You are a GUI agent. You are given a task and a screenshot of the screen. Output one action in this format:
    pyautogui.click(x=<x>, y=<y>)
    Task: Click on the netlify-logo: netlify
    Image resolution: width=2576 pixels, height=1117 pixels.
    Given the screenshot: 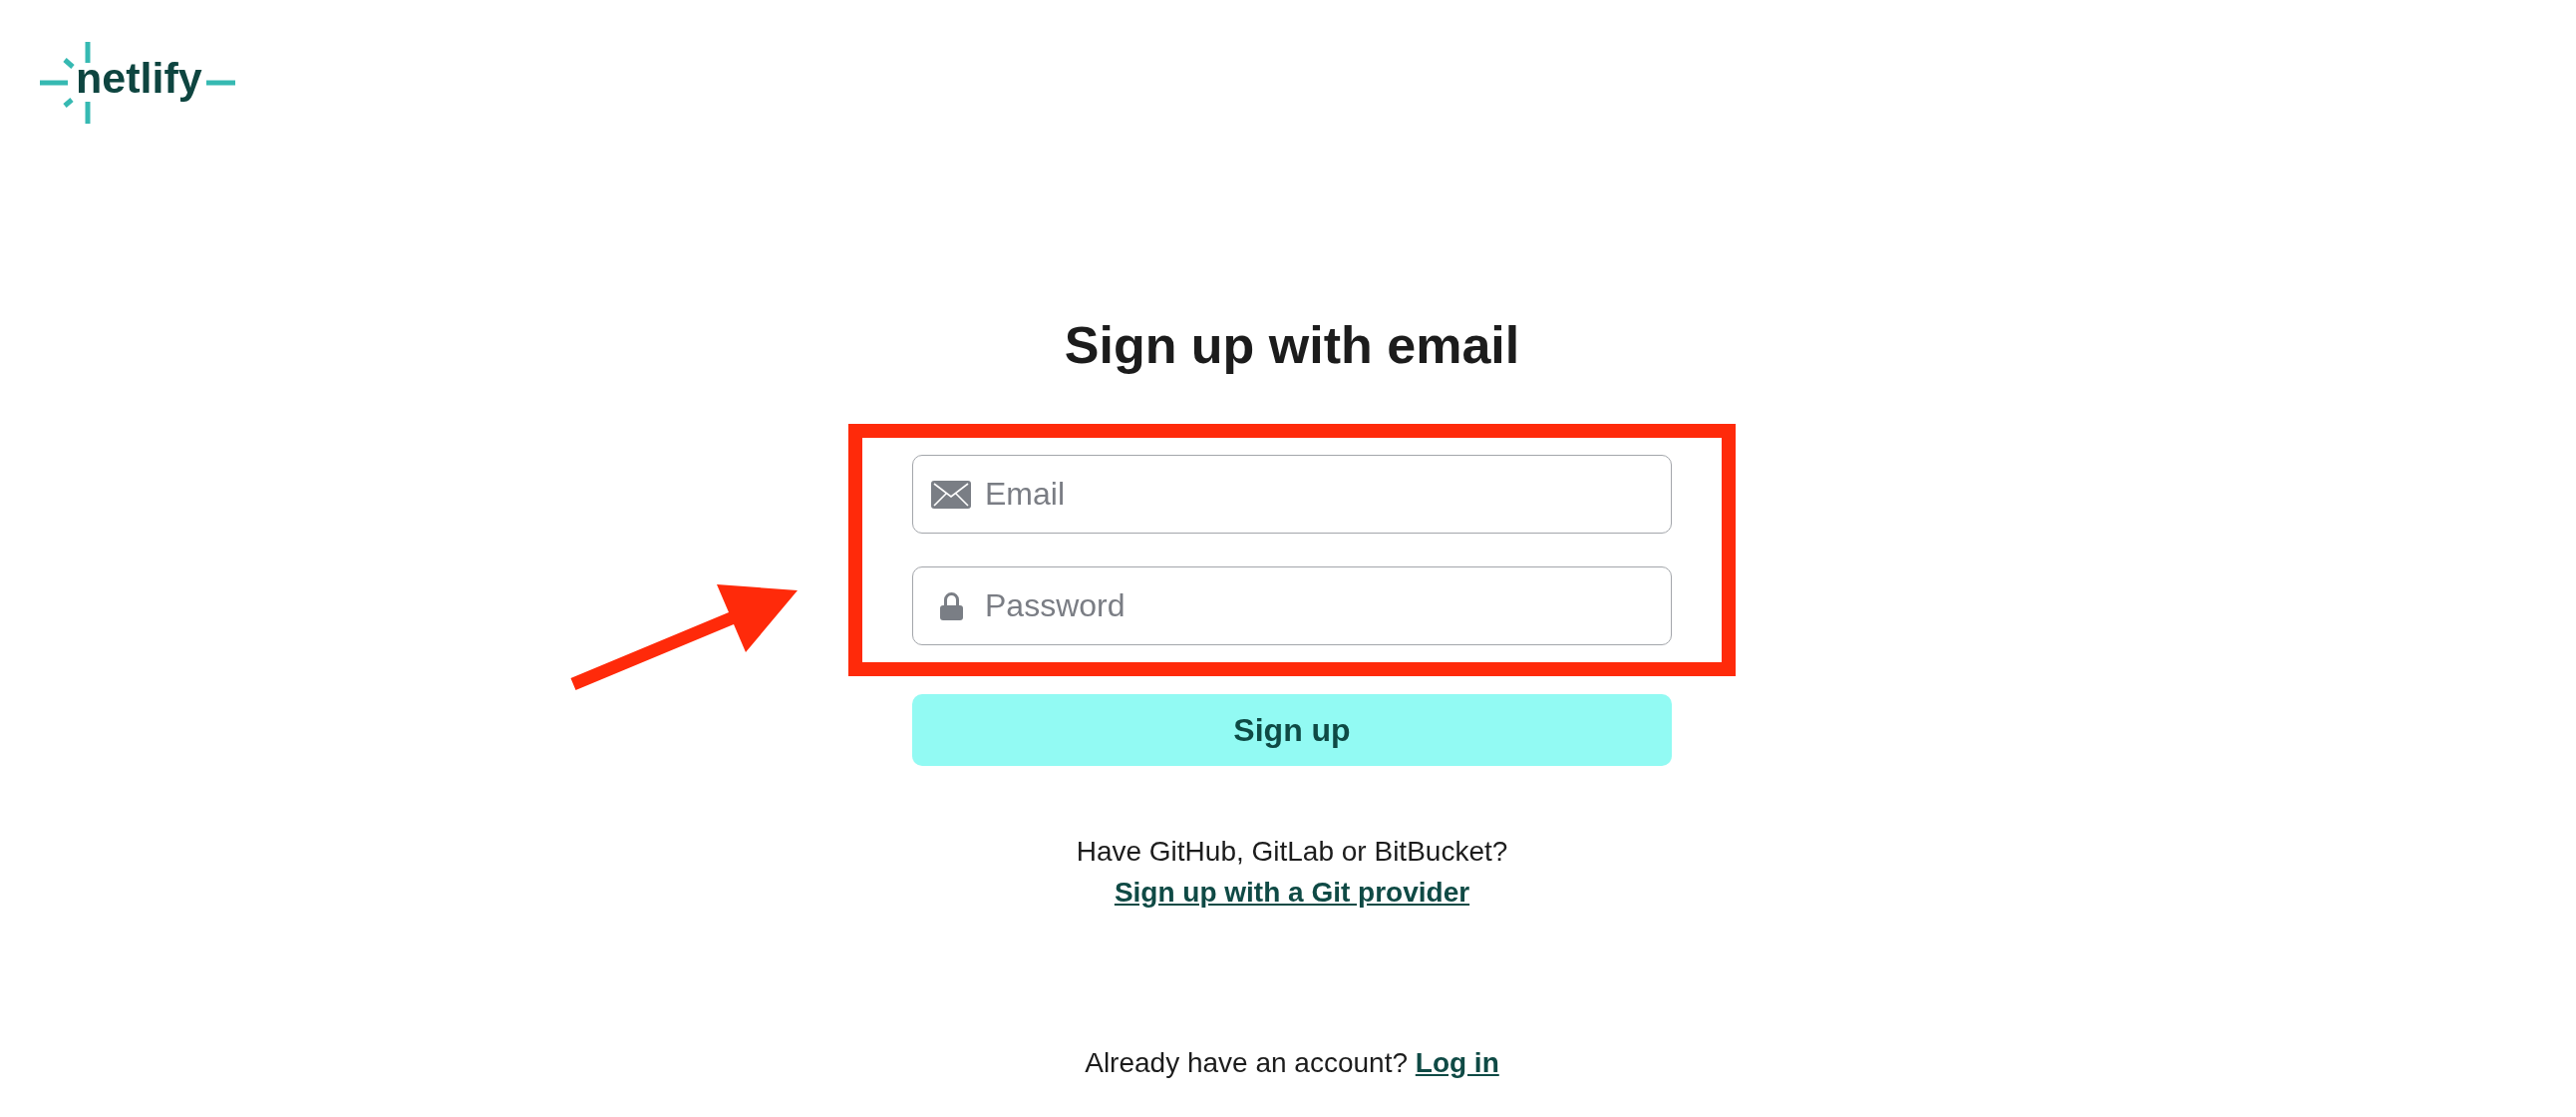 What is the action you would take?
    pyautogui.click(x=137, y=83)
    